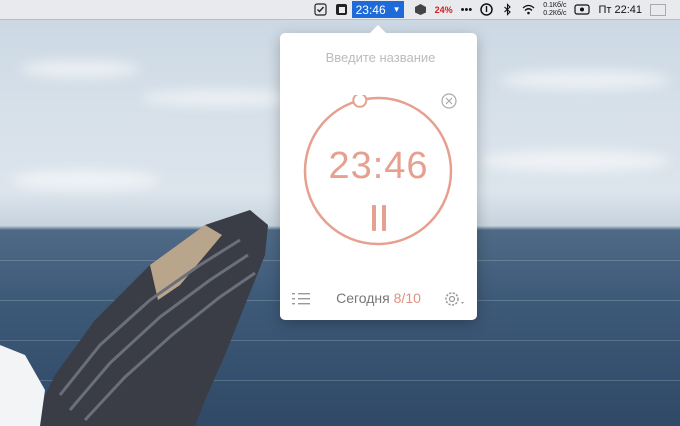 The height and width of the screenshot is (426, 680). I want to click on wifi-icon, so click(528, 9).